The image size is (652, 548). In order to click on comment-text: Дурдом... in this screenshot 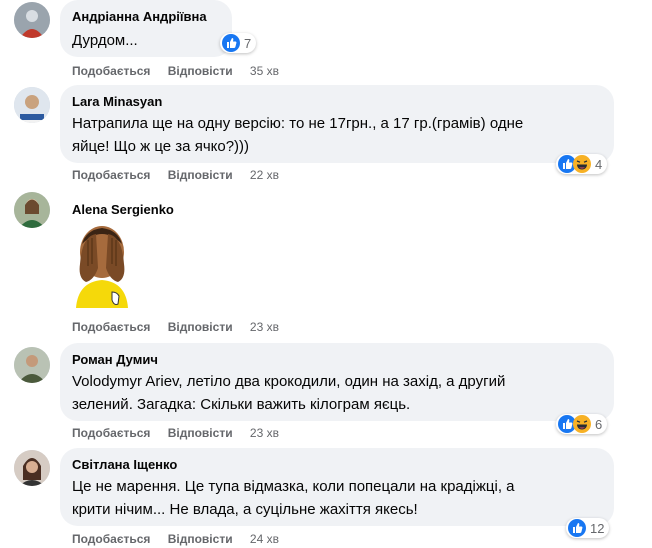, I will do `click(105, 40)`.